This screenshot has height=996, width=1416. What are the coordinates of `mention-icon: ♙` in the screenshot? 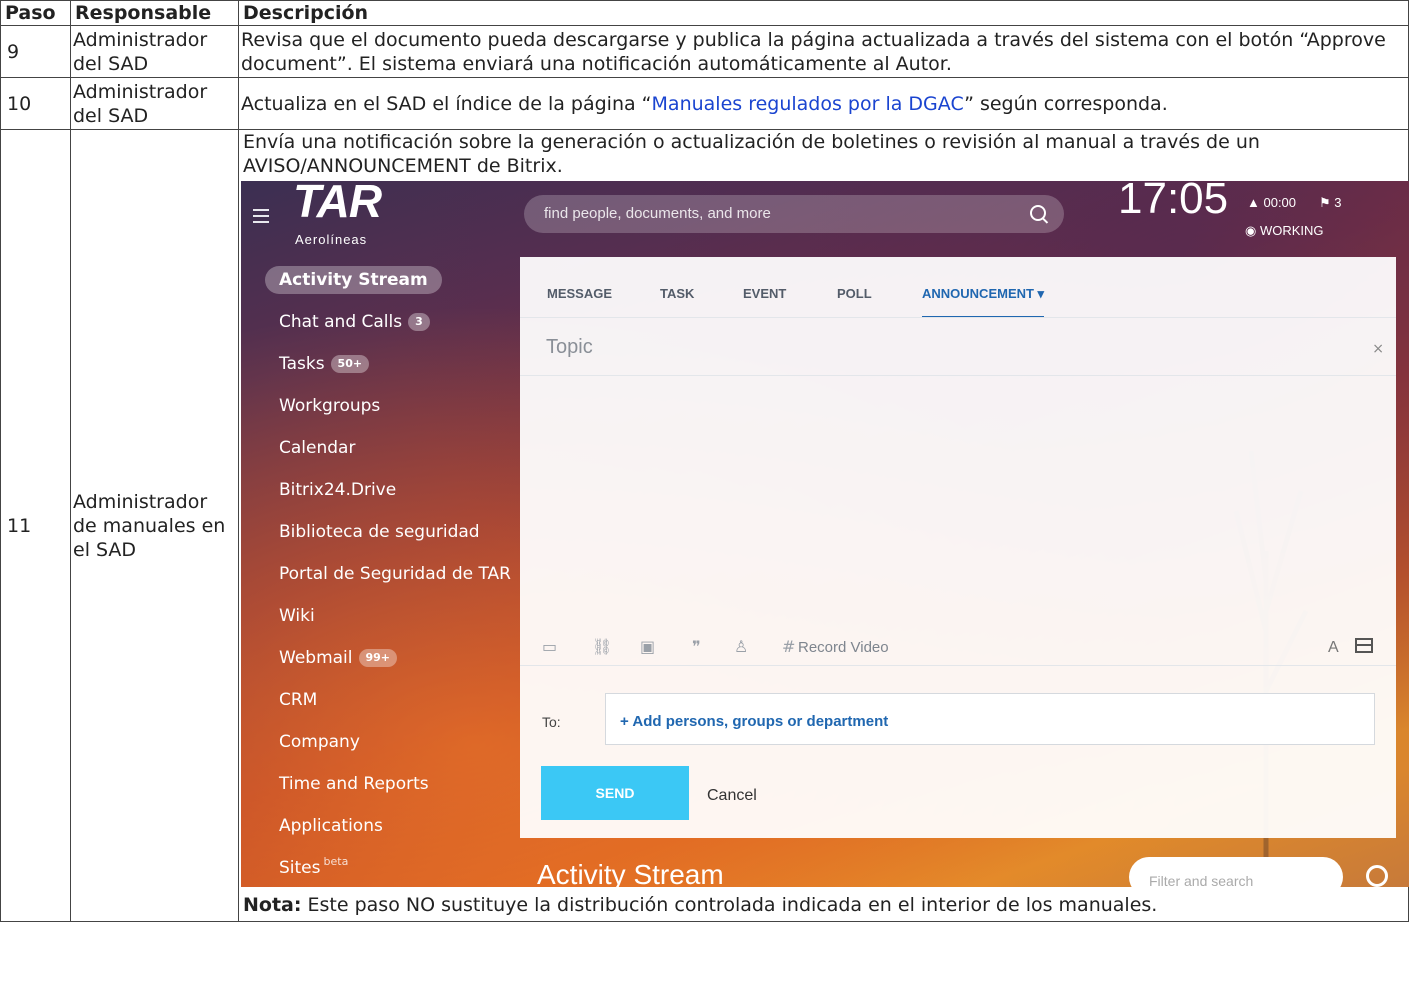 It's located at (741, 647).